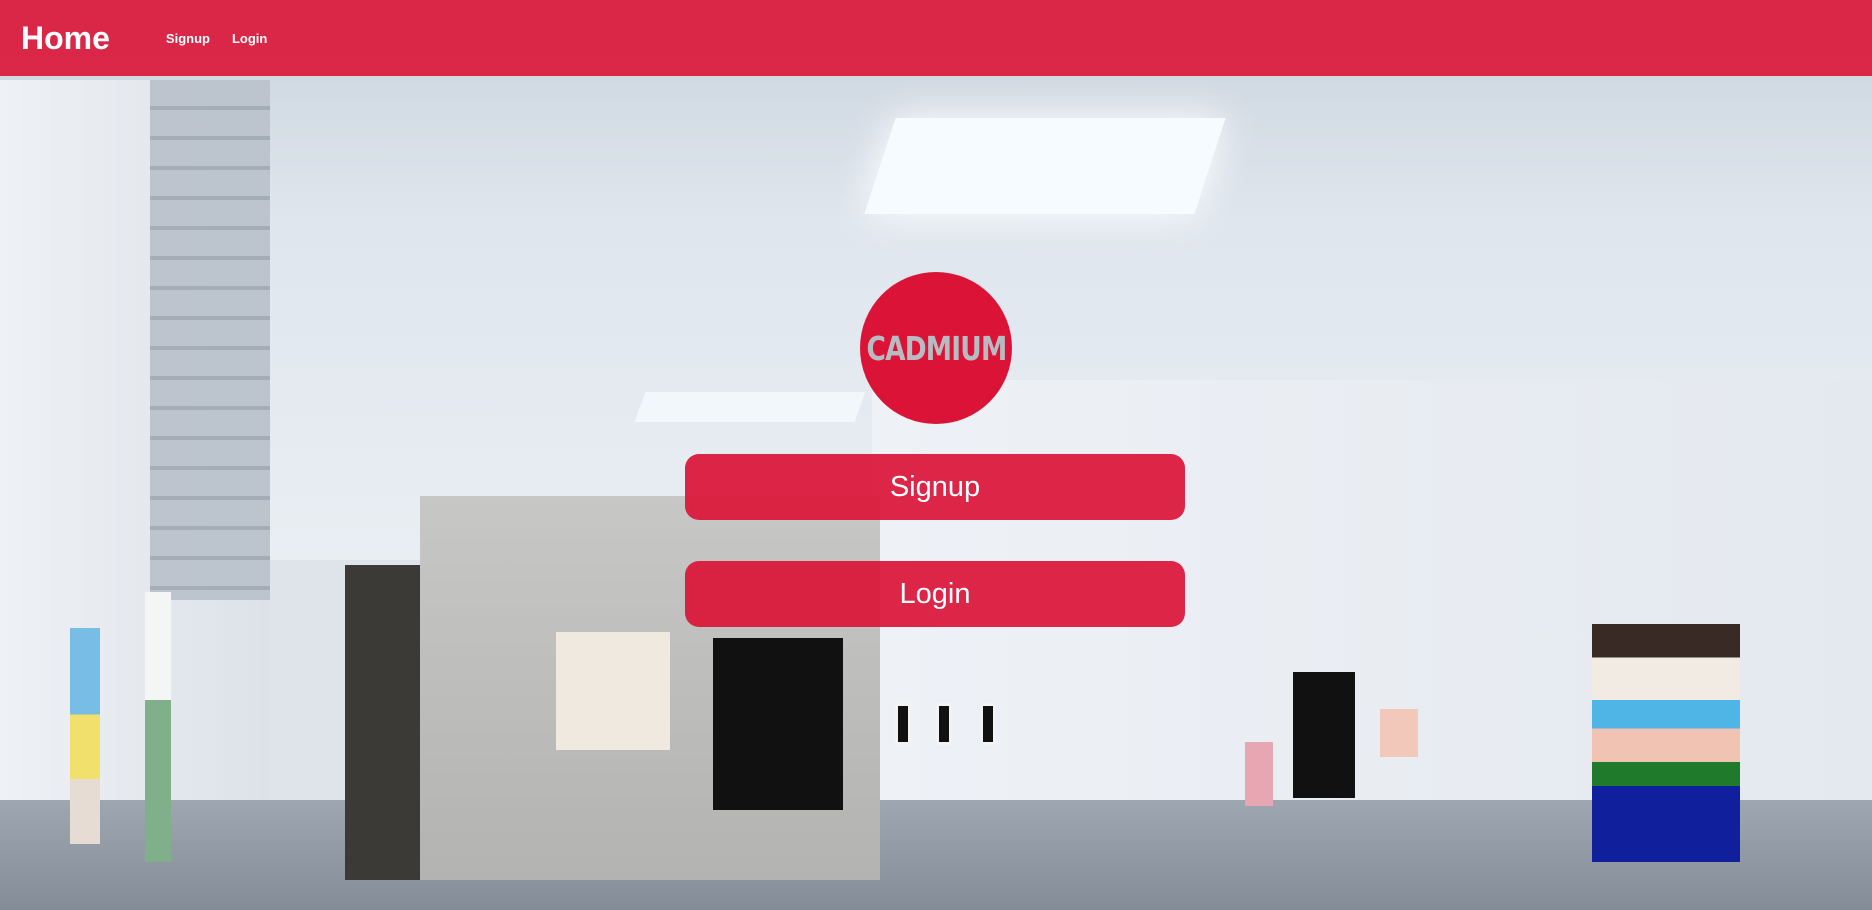 Image resolution: width=1872 pixels, height=910 pixels. What do you see at coordinates (188, 38) in the screenshot?
I see `nav-signup-link: Signup` at bounding box center [188, 38].